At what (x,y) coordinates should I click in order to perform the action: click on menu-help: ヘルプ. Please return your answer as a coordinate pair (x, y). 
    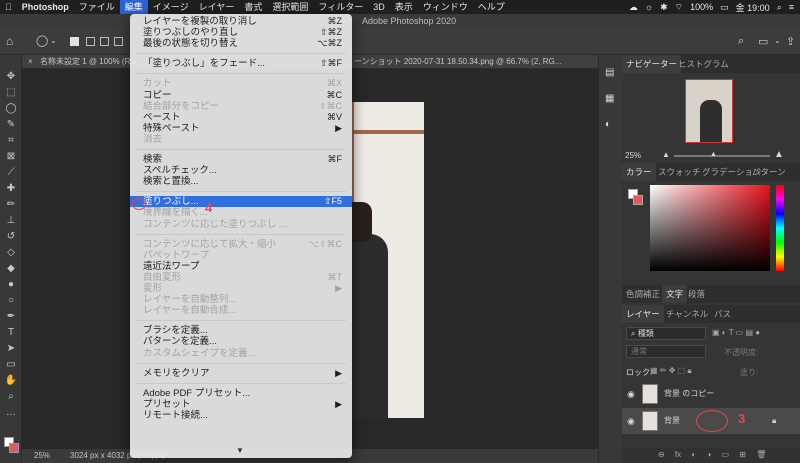
    Looking at the image, I should click on (491, 7).